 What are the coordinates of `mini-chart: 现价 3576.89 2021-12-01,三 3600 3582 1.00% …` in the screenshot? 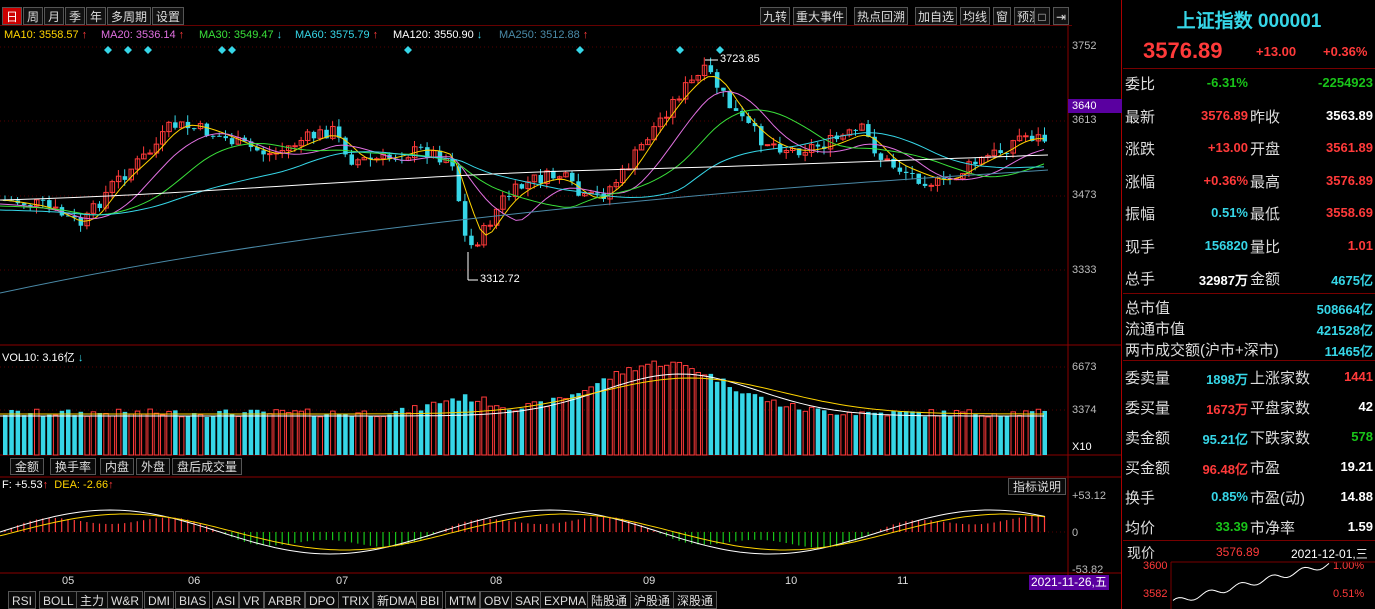 It's located at (1249, 574).